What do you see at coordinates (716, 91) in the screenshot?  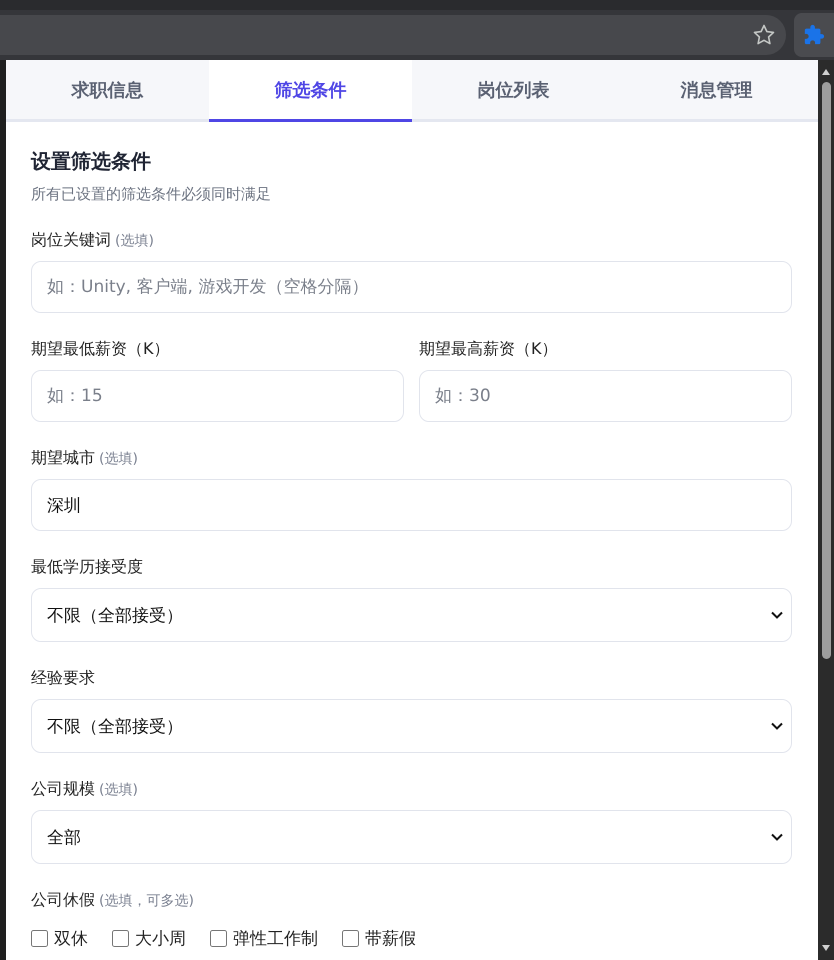 I see `tab: 消息管理` at bounding box center [716, 91].